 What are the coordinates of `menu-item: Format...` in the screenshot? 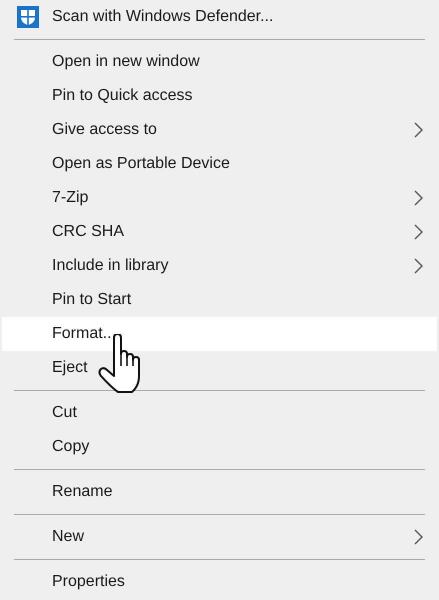 It's located at (219, 334).